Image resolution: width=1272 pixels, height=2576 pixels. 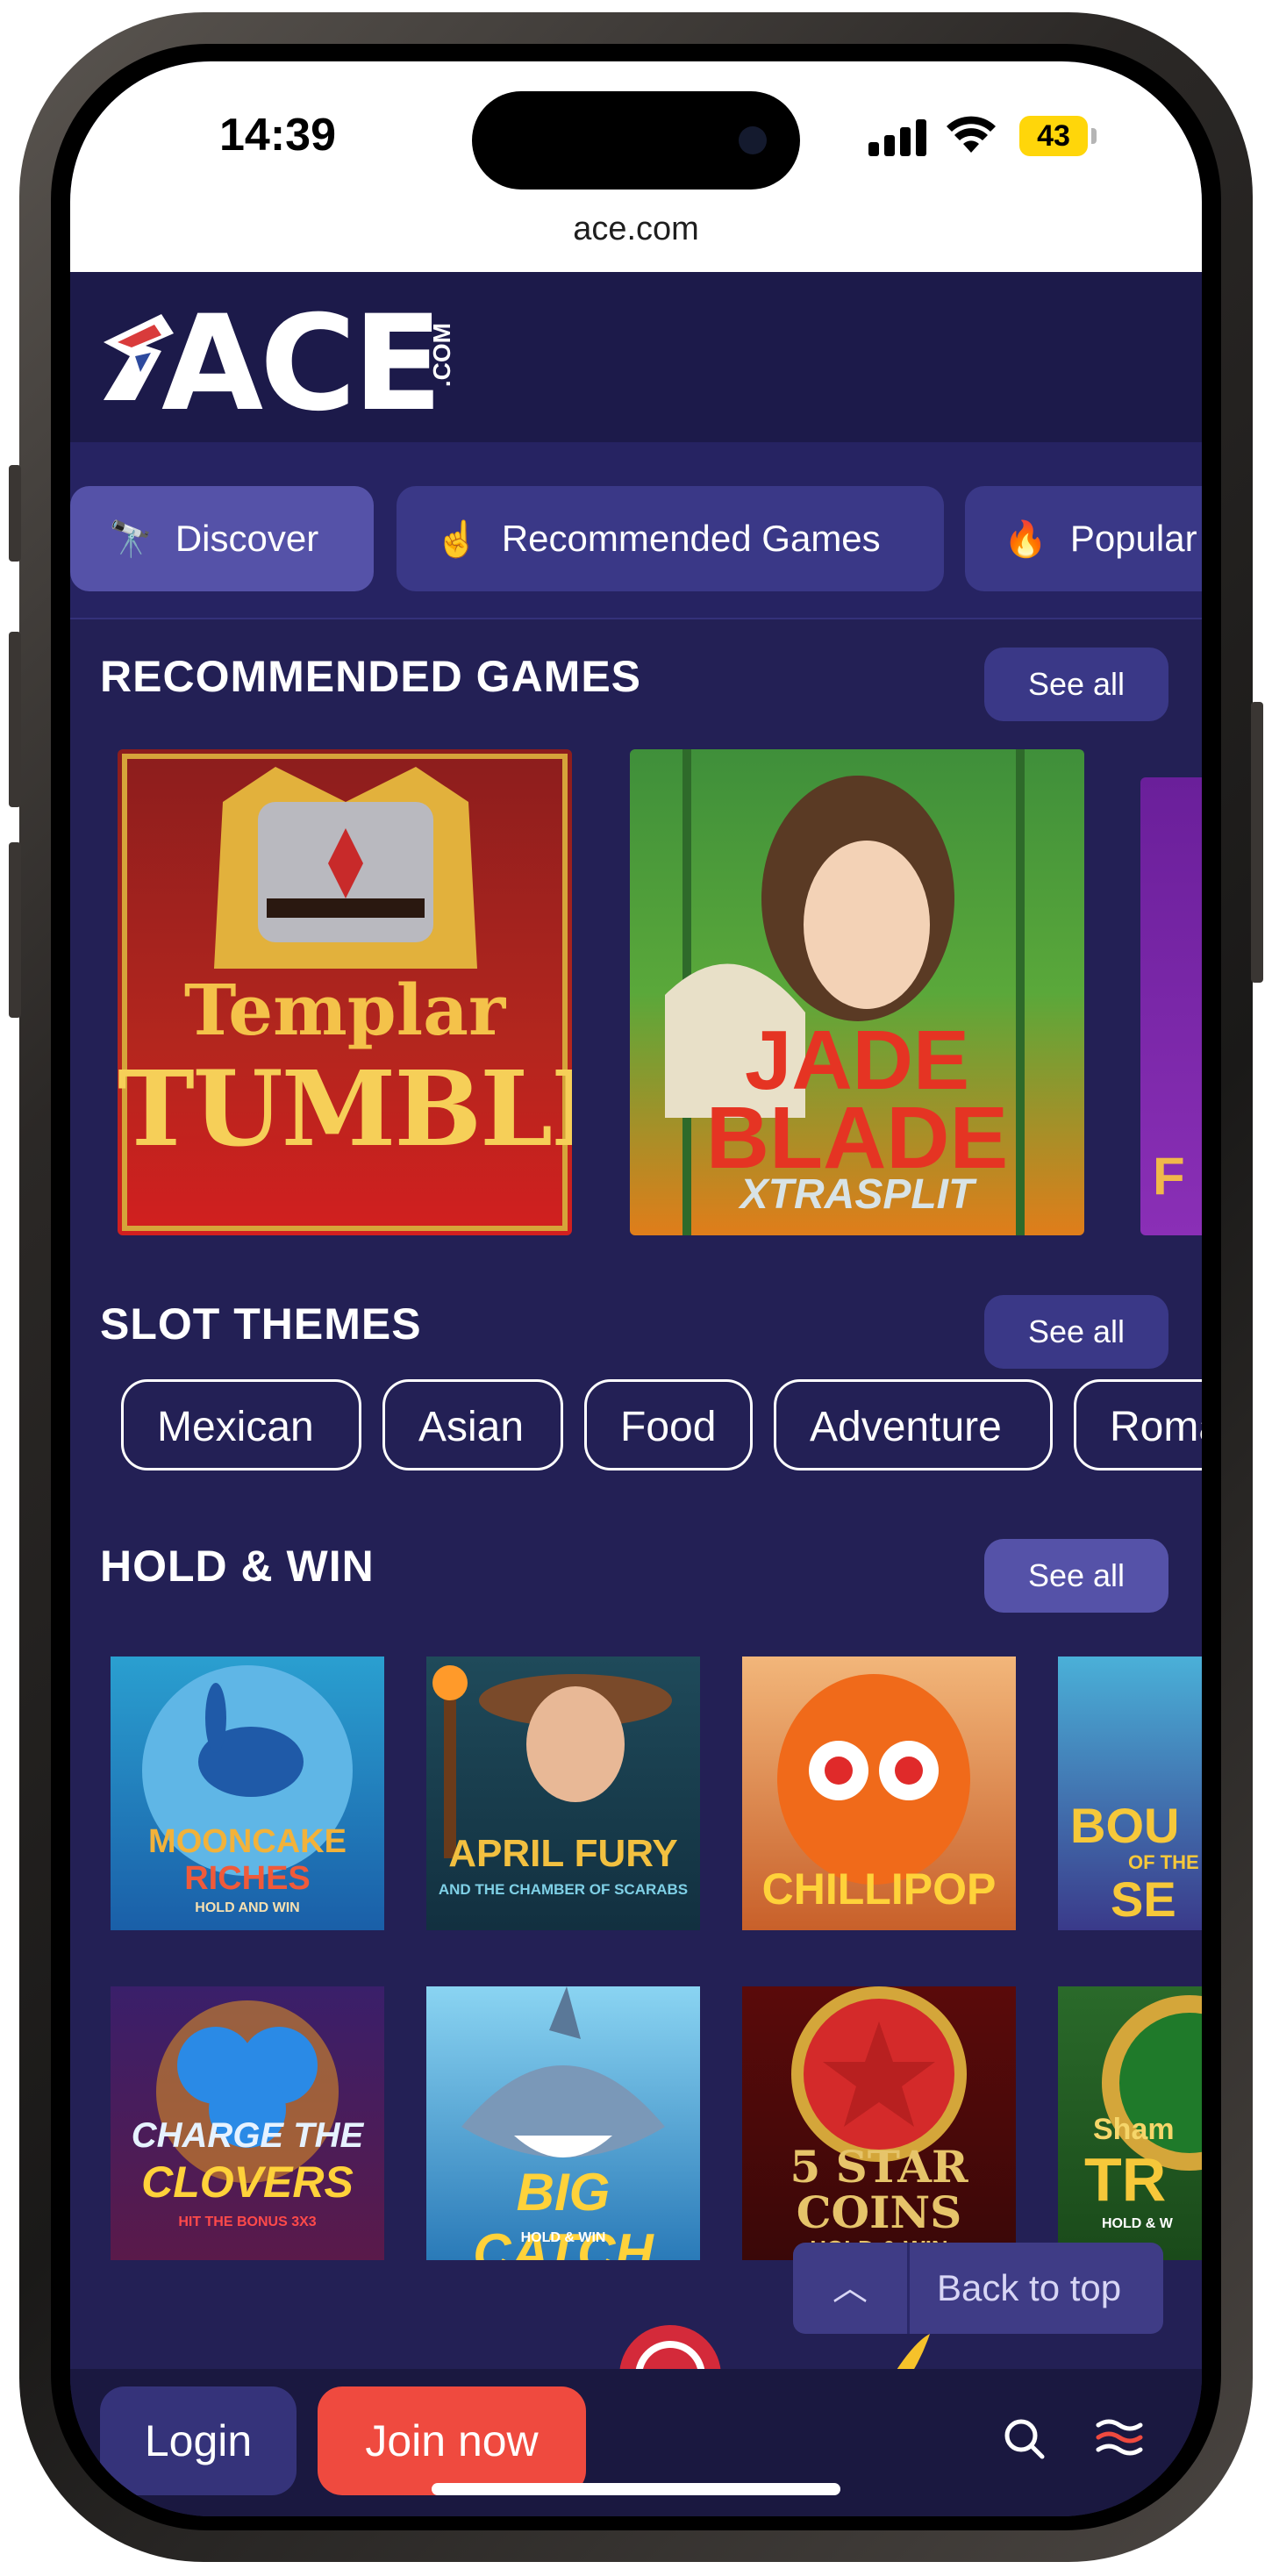 What do you see at coordinates (879, 2212) in the screenshot?
I see `game-title: COINS` at bounding box center [879, 2212].